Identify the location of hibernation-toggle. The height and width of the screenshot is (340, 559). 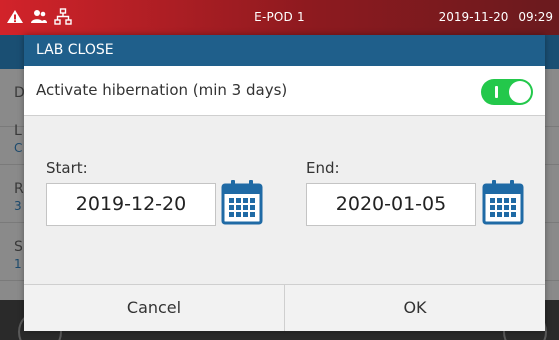
(507, 92).